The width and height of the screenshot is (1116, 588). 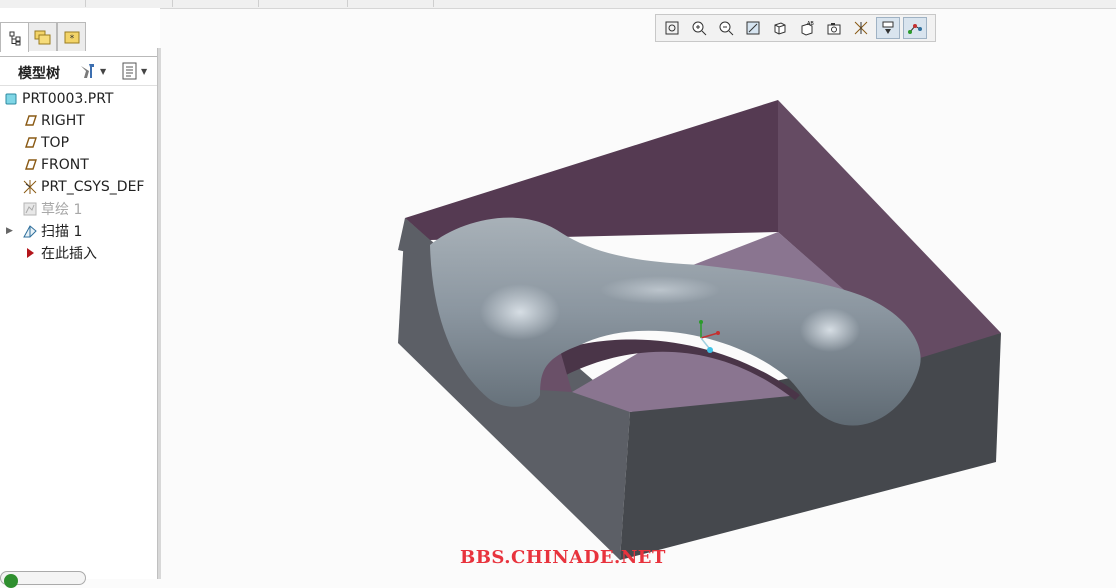 I want to click on tree-item: FRONT, so click(x=78, y=165).